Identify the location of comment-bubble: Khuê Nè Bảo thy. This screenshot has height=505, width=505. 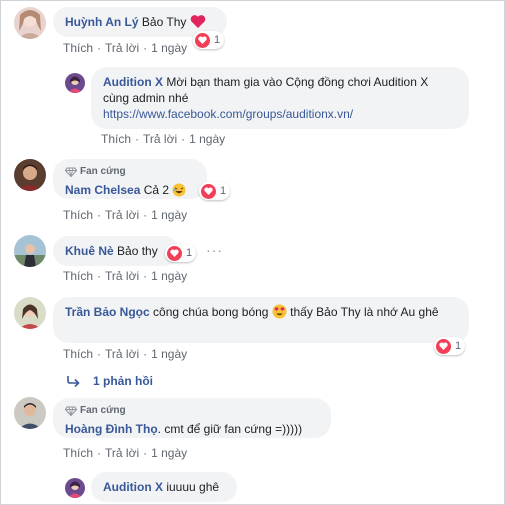
(116, 251).